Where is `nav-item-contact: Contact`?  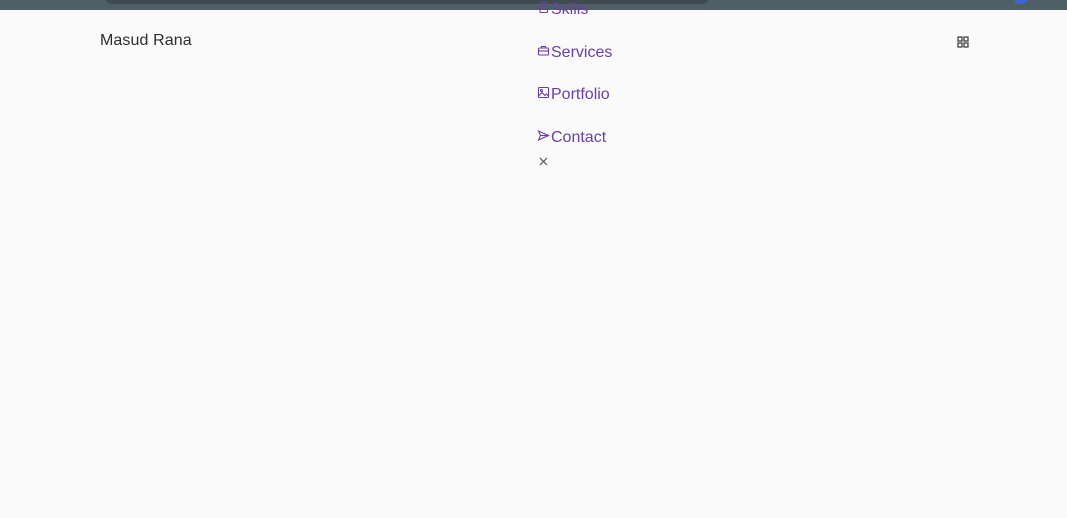
nav-item-contact: Contact is located at coordinates (571, 138).